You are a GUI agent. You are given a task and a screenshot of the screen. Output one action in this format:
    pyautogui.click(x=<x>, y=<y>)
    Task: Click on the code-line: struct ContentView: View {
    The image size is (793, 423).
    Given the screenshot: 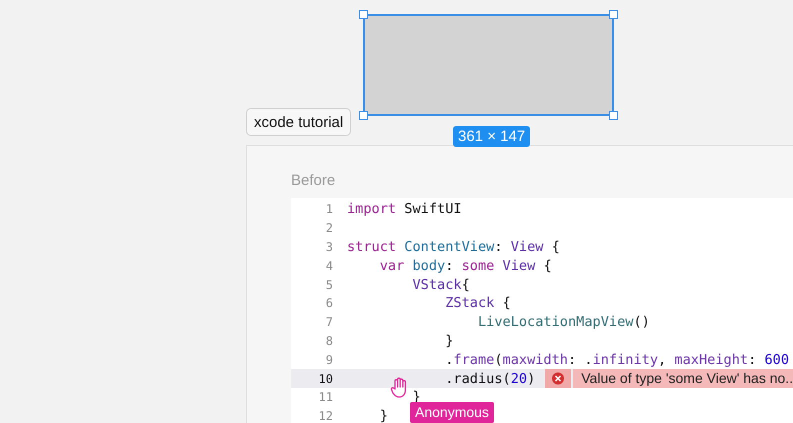 What is the action you would take?
    pyautogui.click(x=453, y=246)
    